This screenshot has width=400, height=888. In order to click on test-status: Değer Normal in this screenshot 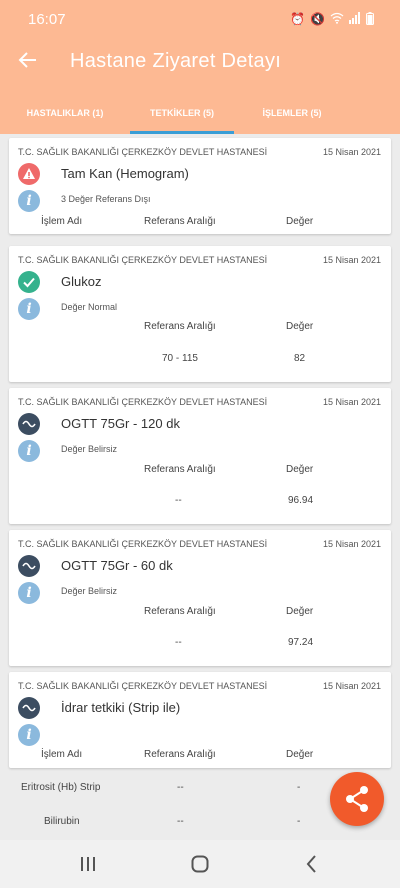, I will do `click(89, 307)`.